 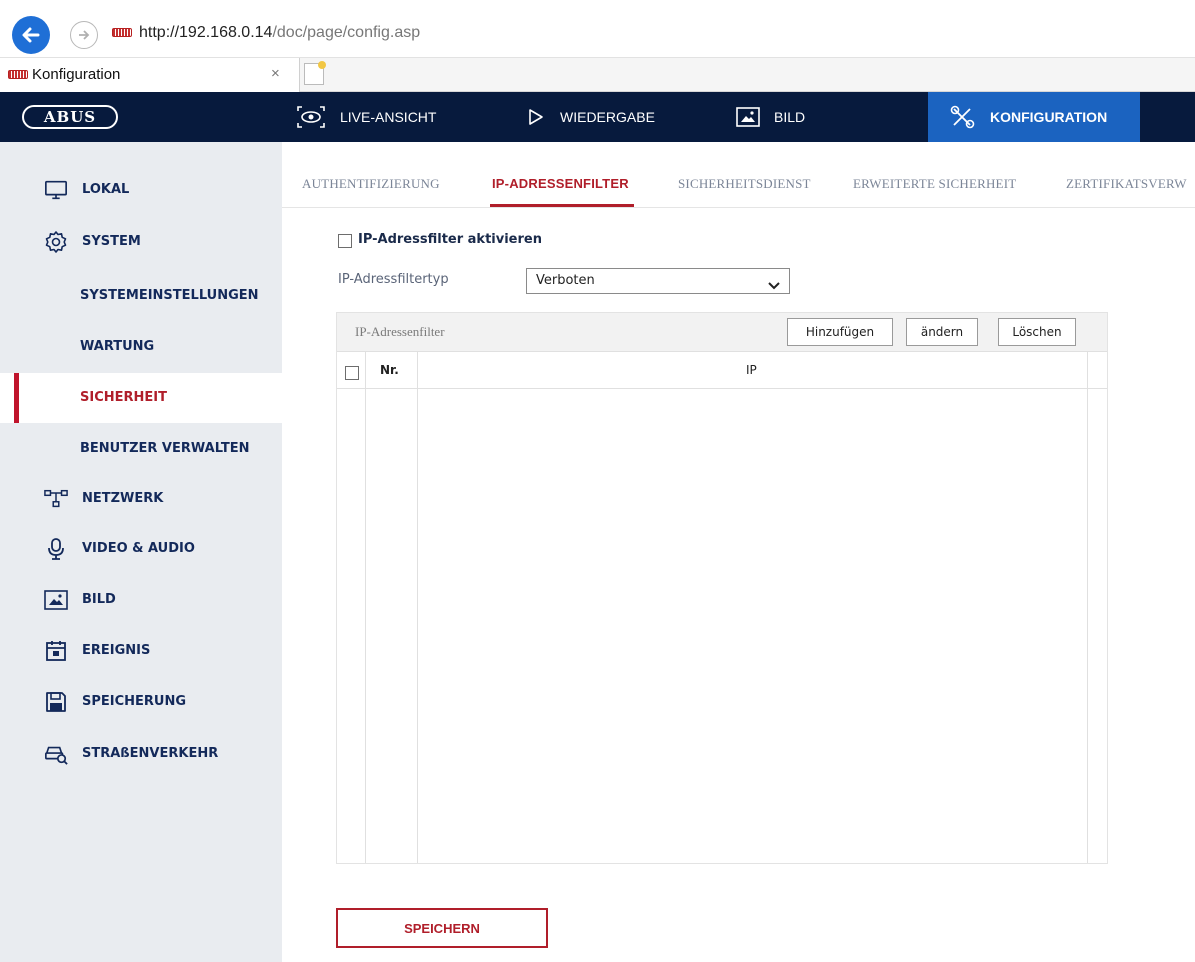 I want to click on filter-type-value: Verboten, so click(x=565, y=280).